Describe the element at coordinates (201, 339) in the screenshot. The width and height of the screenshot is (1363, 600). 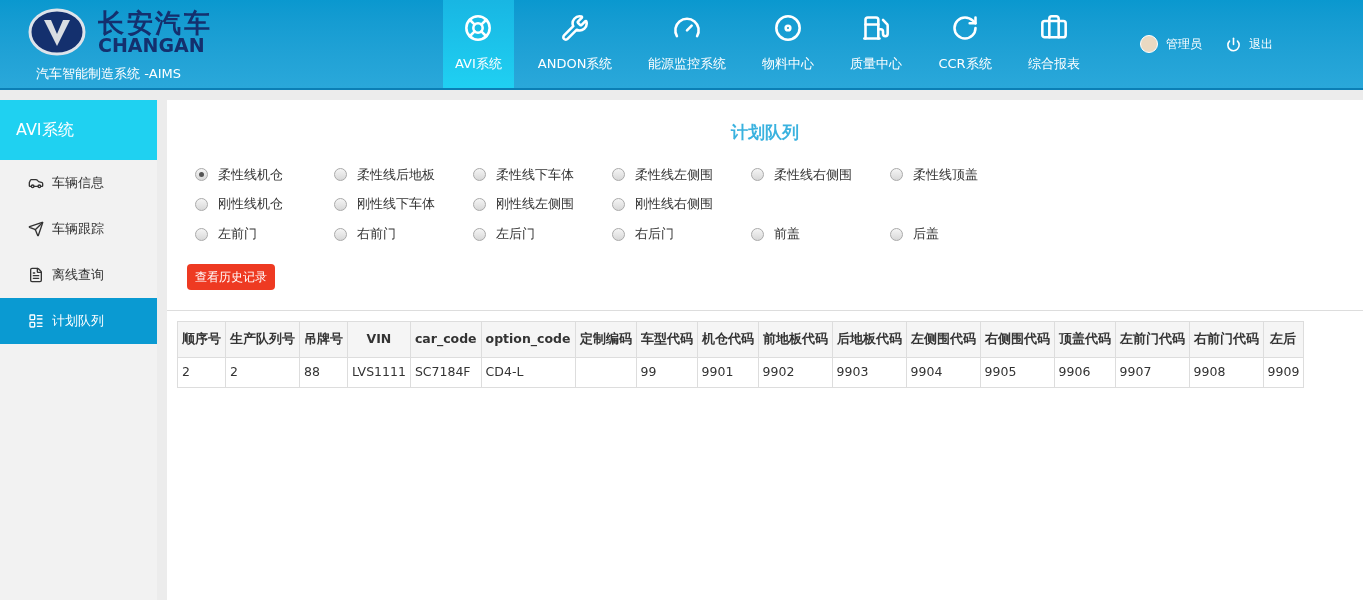
I see `column-header: 顺序号` at that location.